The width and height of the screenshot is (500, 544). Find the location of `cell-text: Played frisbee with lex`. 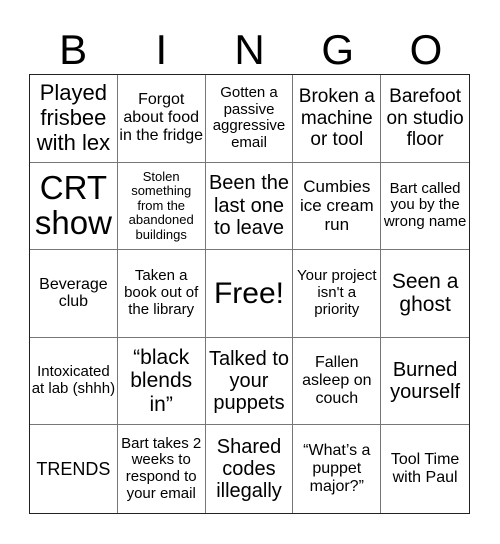

cell-text: Played frisbee with lex is located at coordinates (73, 117).